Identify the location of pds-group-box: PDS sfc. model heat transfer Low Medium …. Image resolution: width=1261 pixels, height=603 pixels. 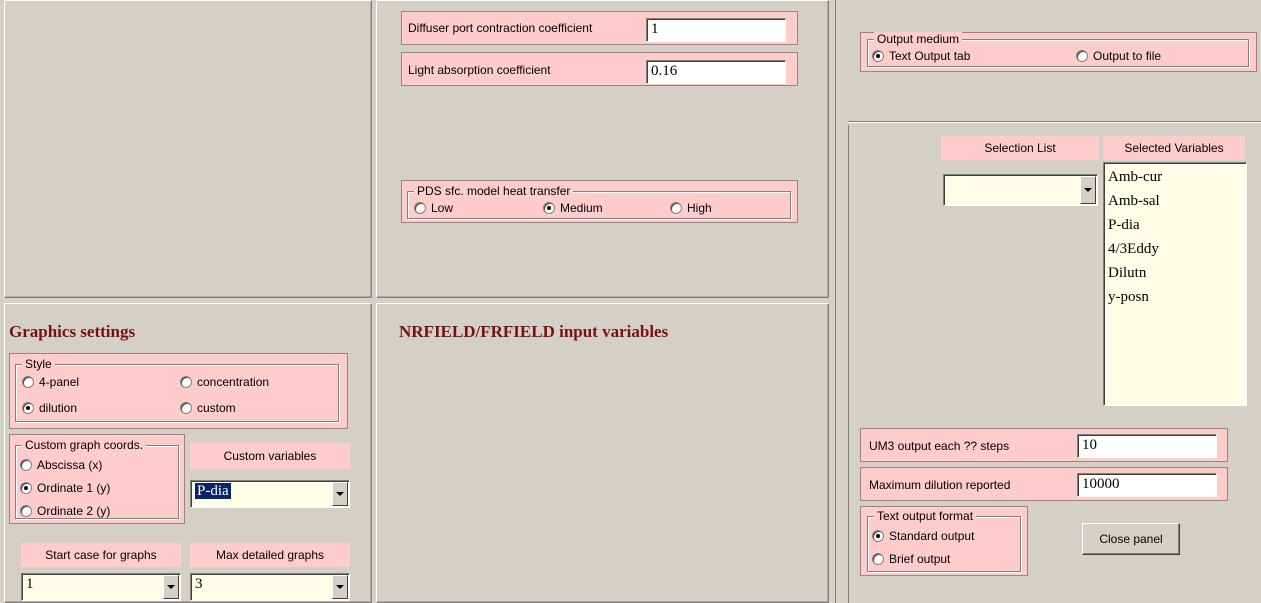
(599, 201).